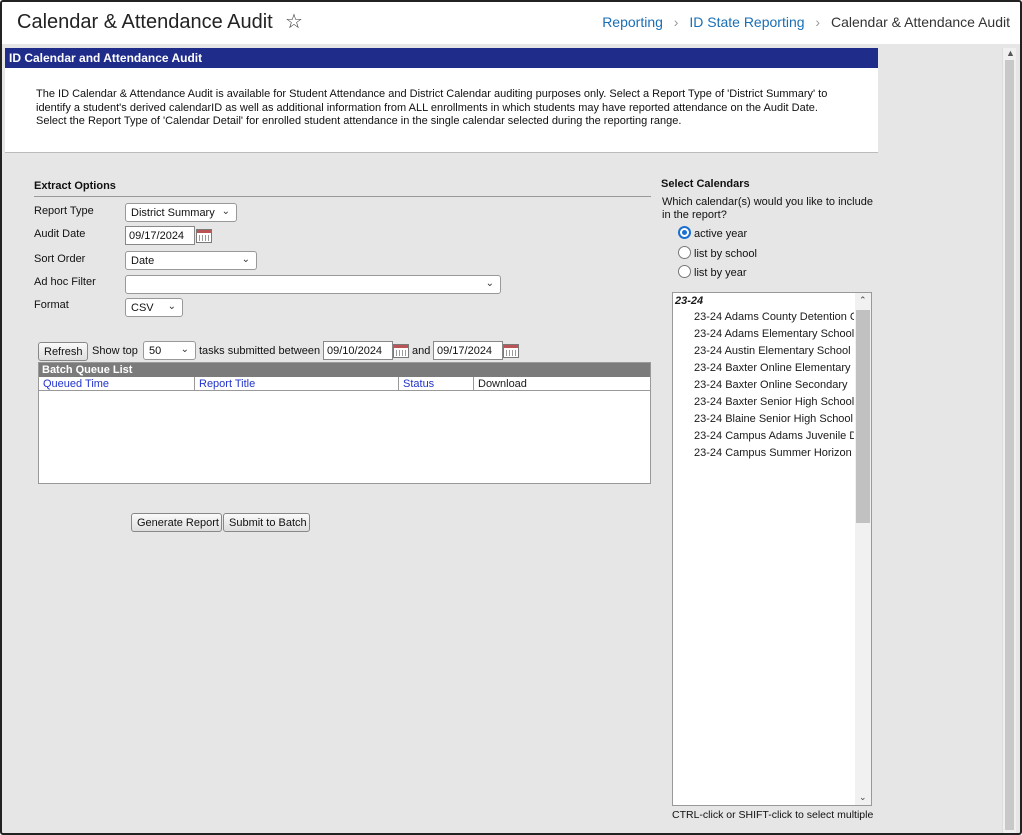 The height and width of the screenshot is (835, 1022). I want to click on page-scrollbar: ▲, so click(1009, 440).